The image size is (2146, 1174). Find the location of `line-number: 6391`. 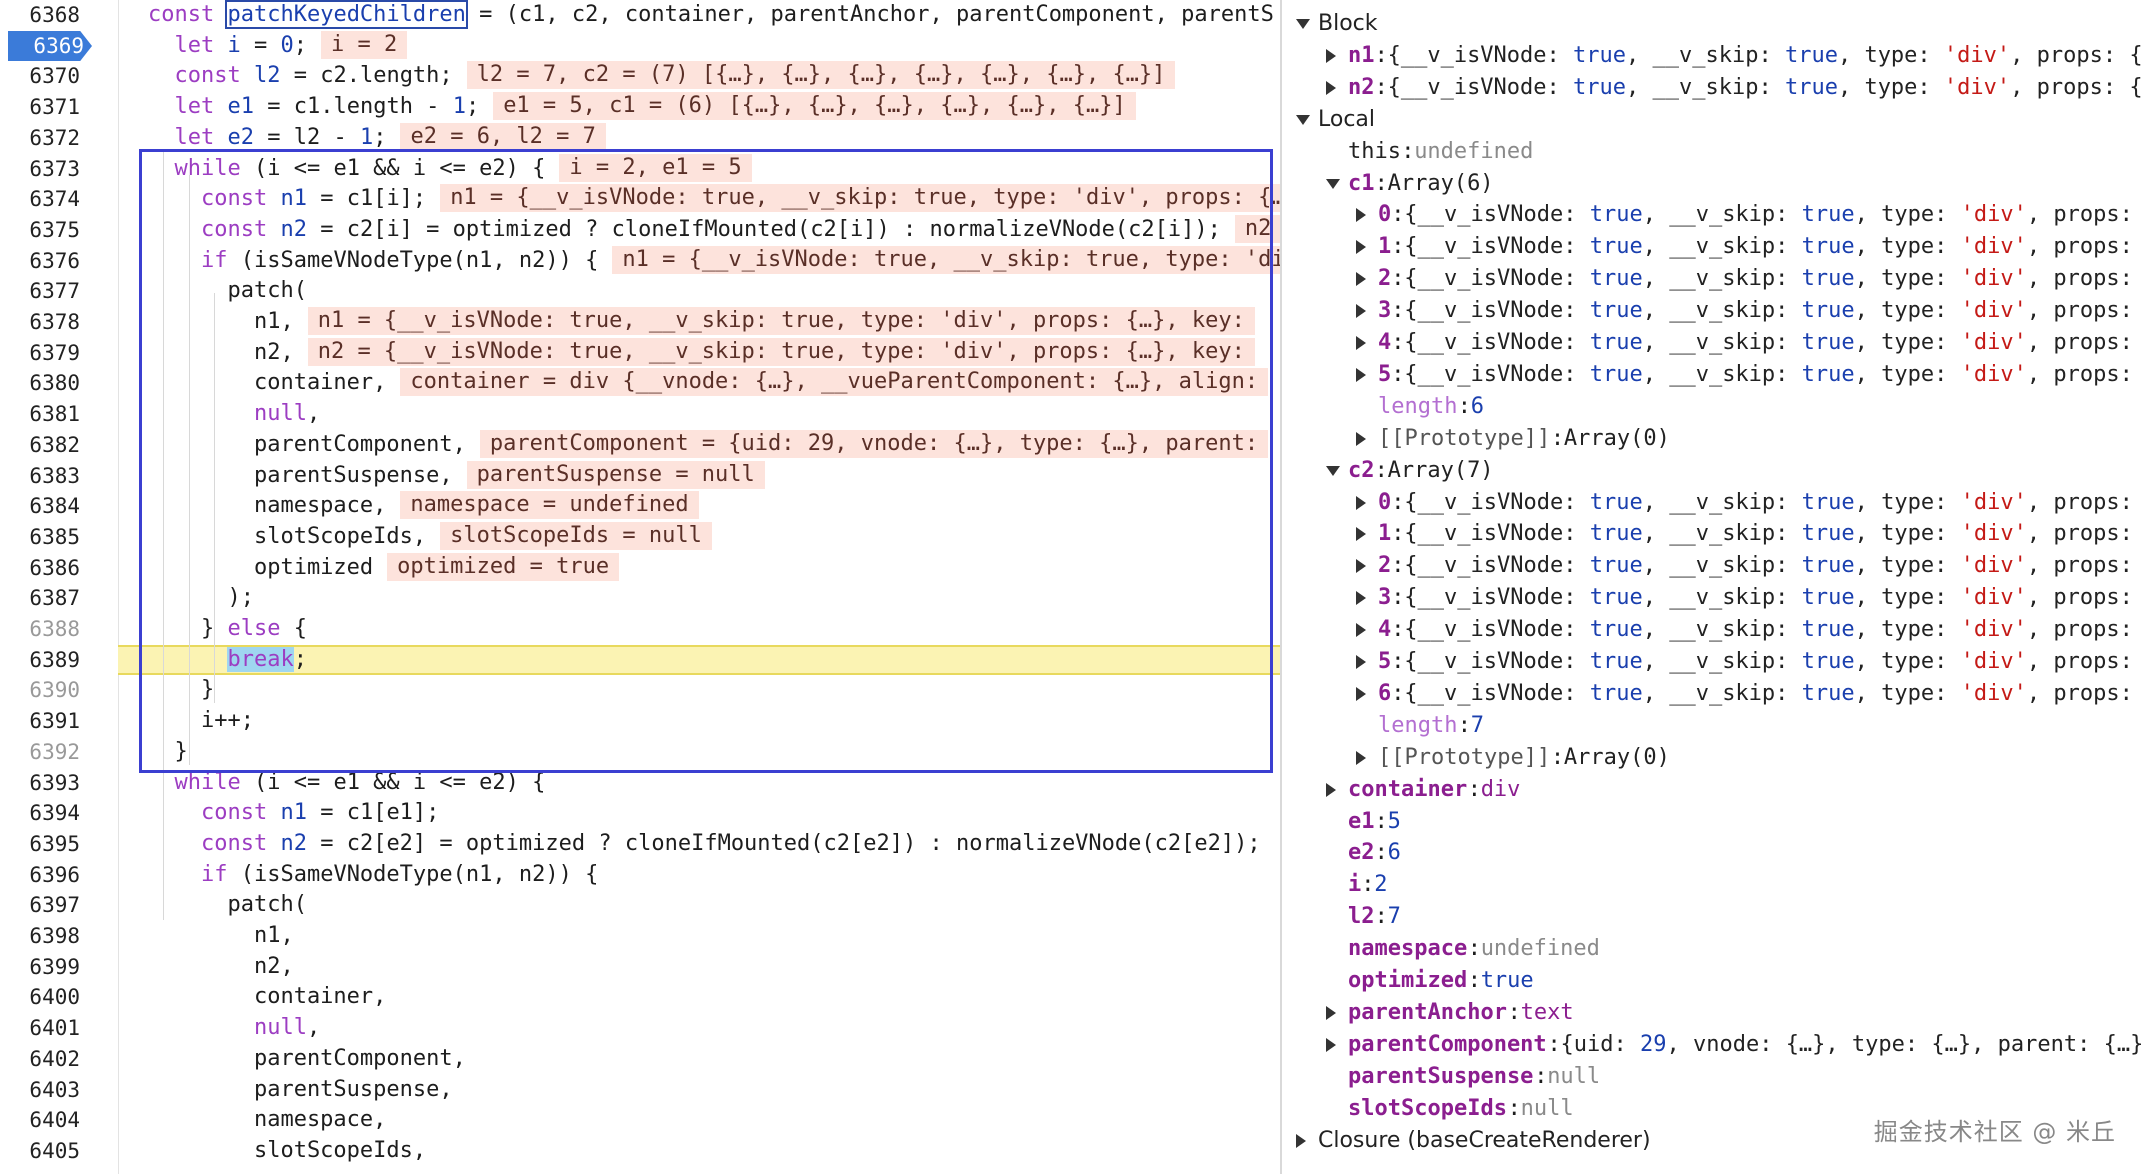

line-number: 6391 is located at coordinates (40, 721).